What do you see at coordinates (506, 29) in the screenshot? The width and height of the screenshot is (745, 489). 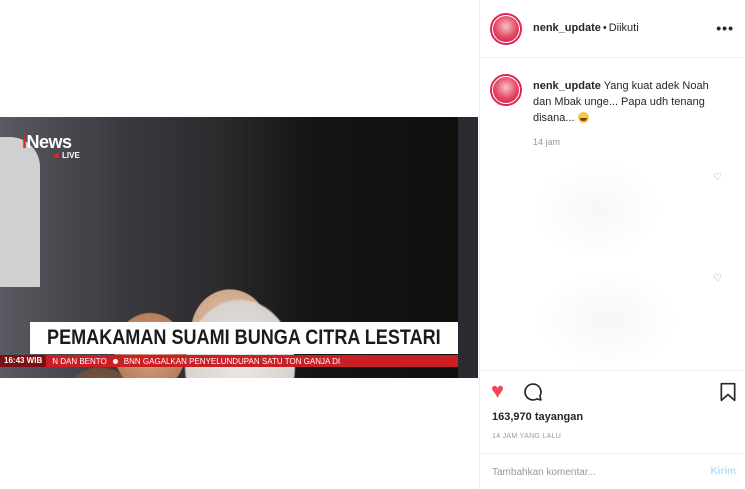 I see `avatar` at bounding box center [506, 29].